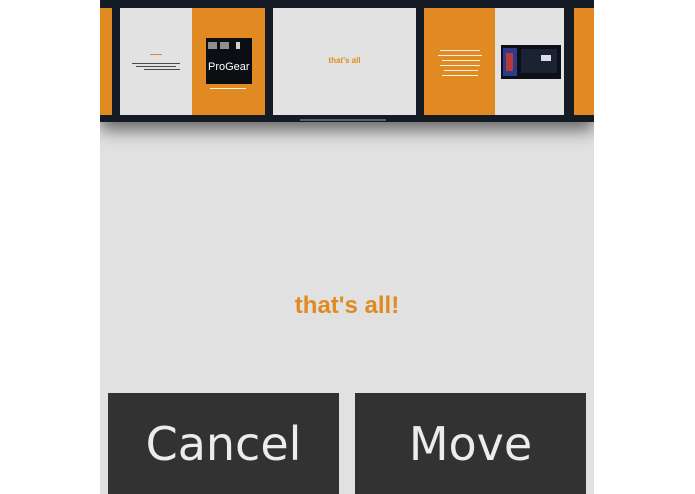 The image size is (695, 494). I want to click on slide-thumbnail-thats-all: that's all, so click(344, 61).